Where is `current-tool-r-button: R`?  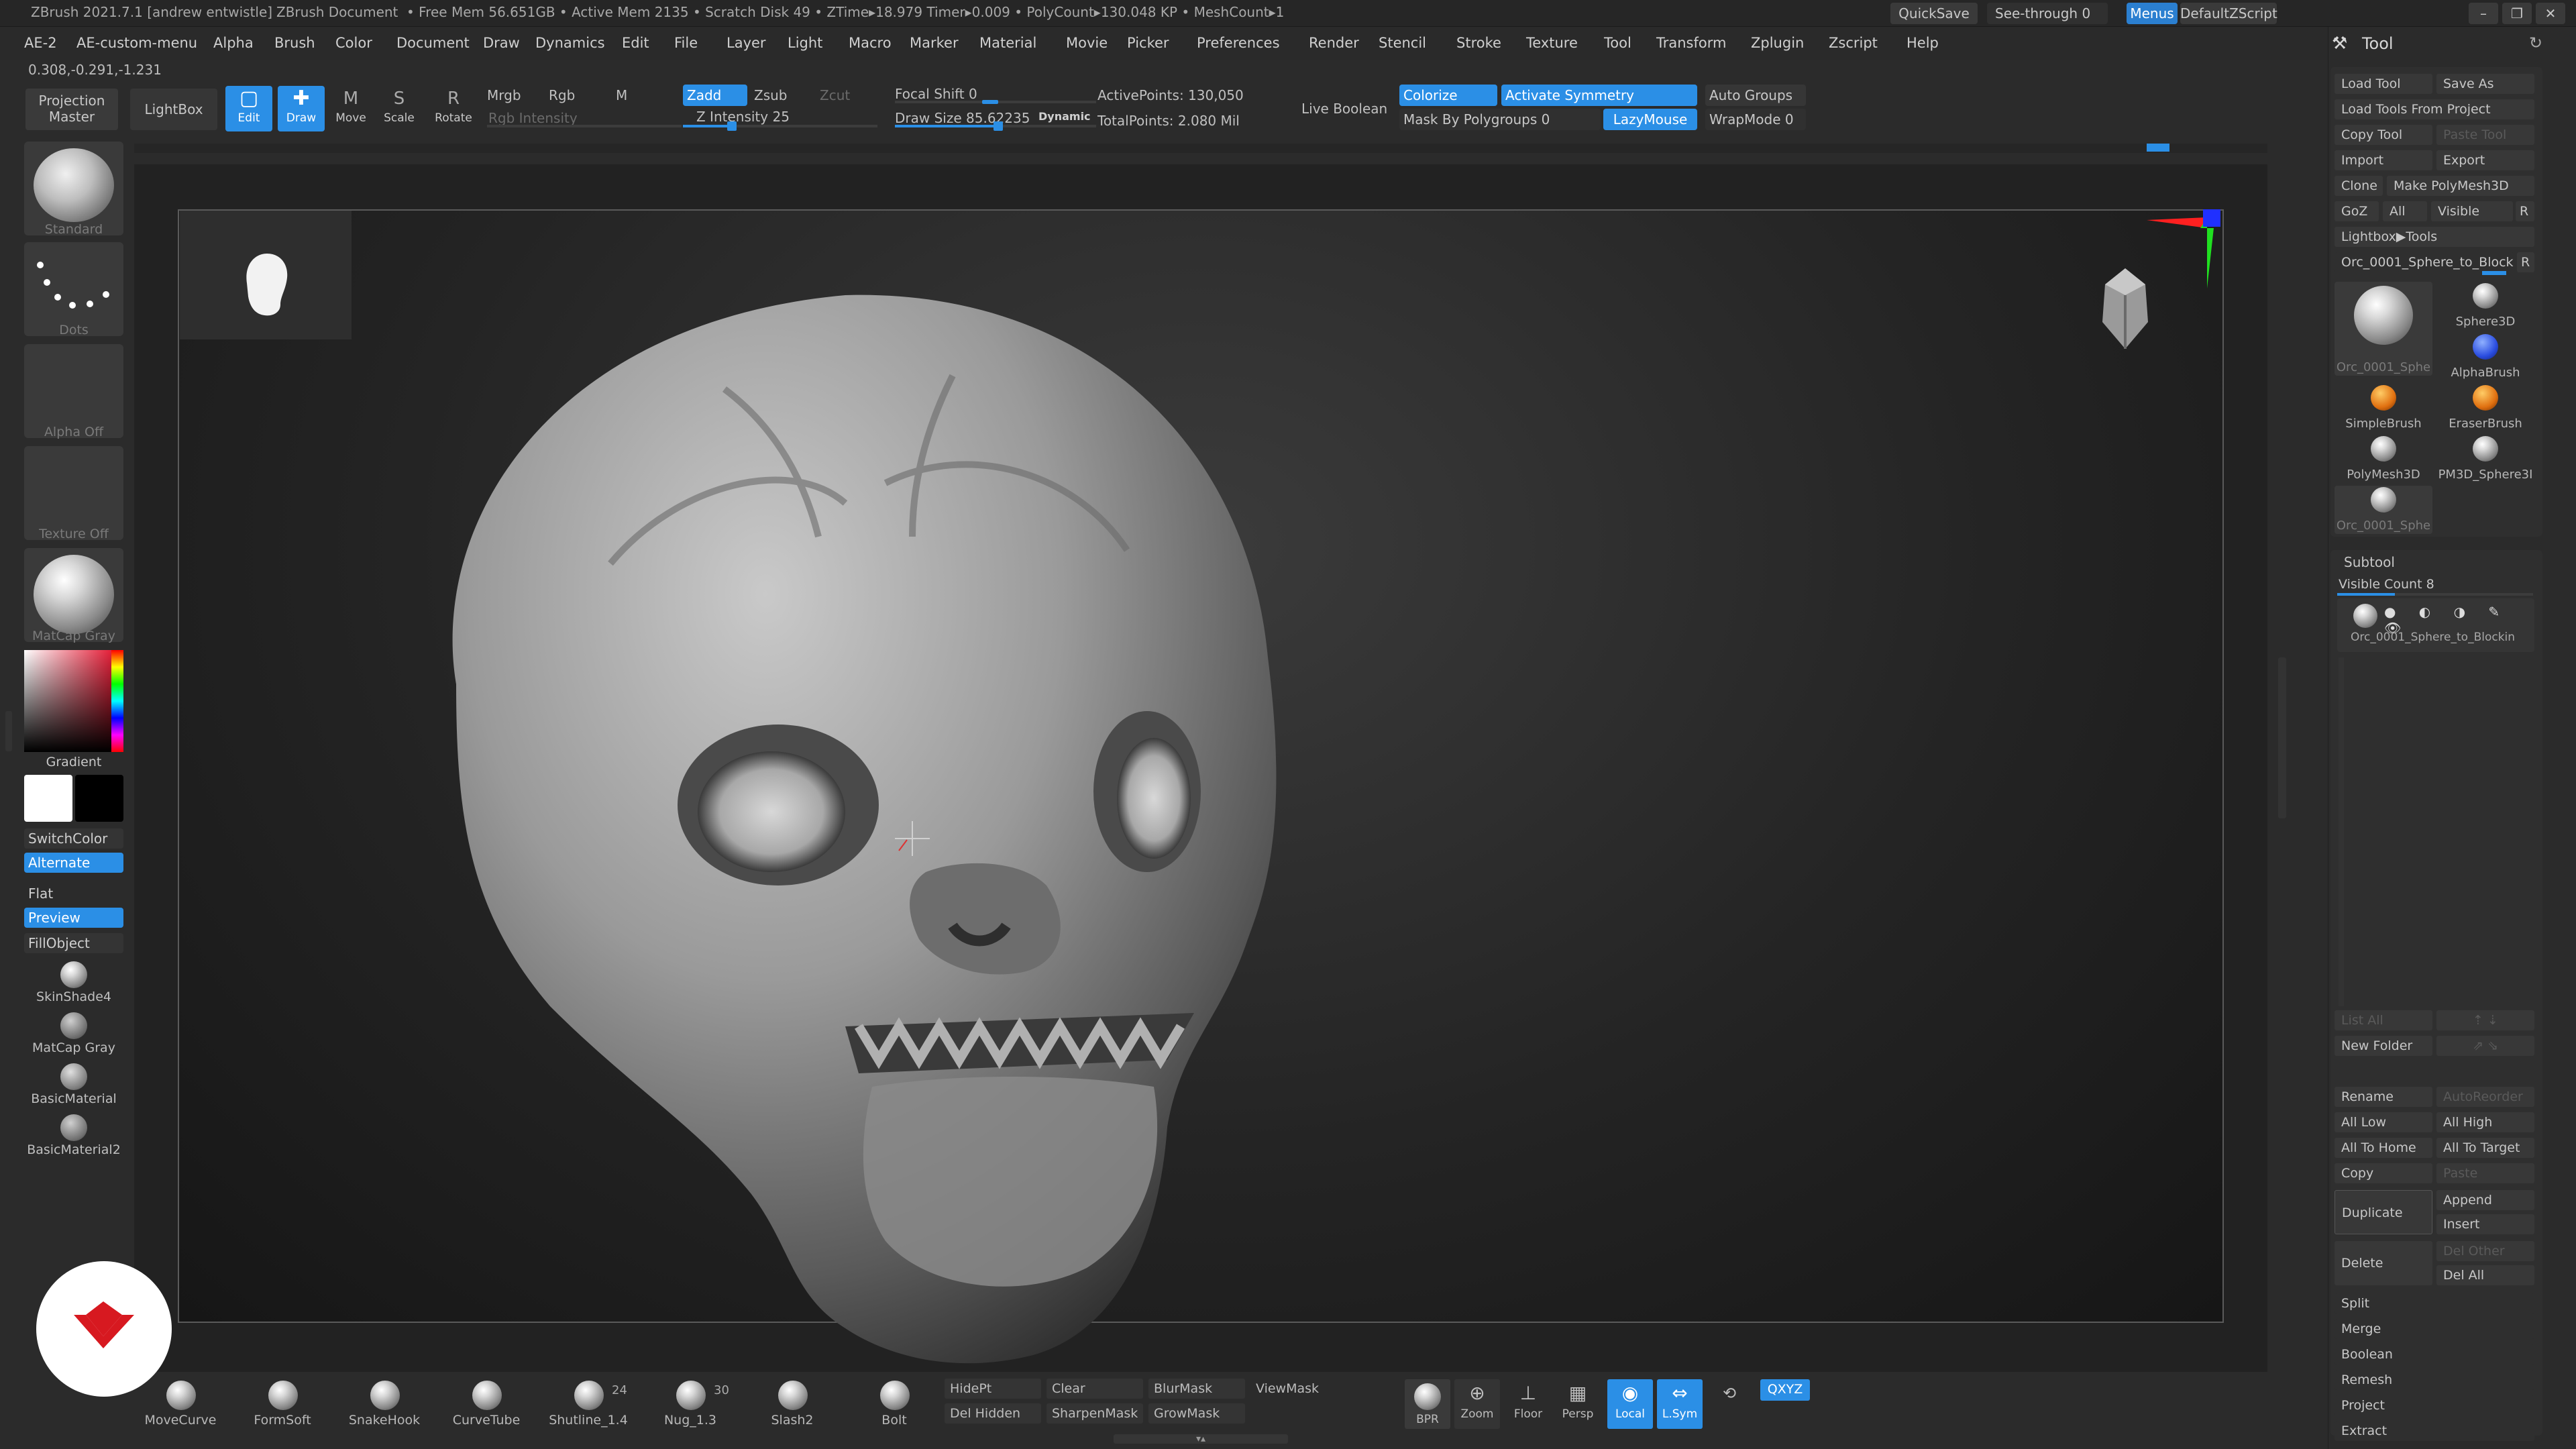
current-tool-r-button: R is located at coordinates (2525, 262).